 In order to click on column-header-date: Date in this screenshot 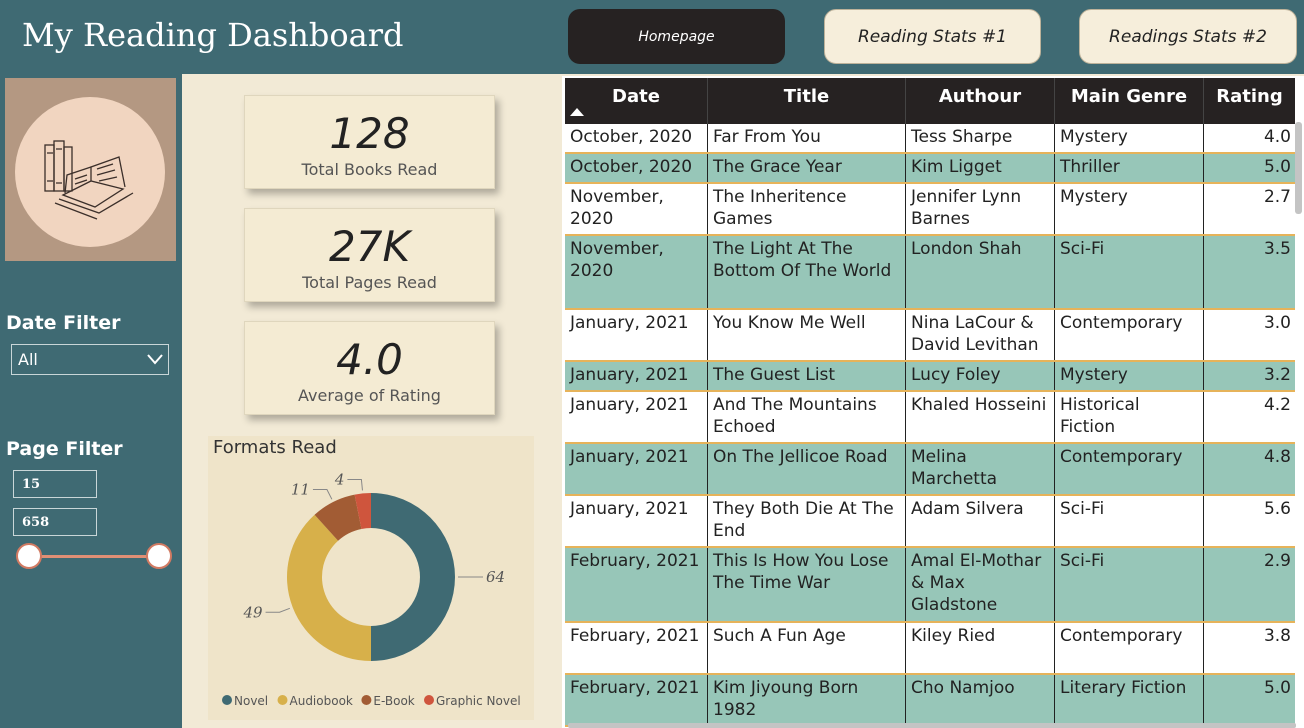, I will do `click(636, 101)`.